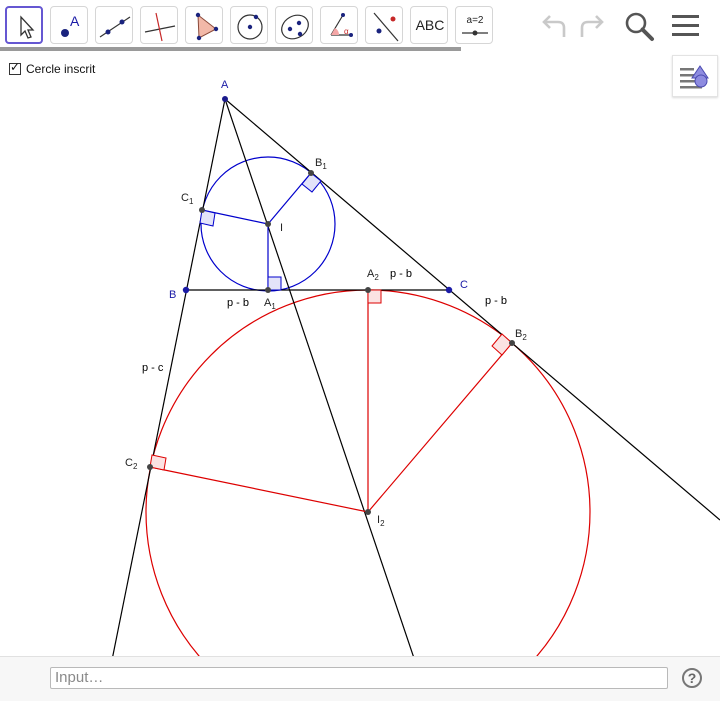 The width and height of the screenshot is (720, 701). What do you see at coordinates (61, 69) in the screenshot?
I see `incircle-checkbox-label: Cercle inscrit` at bounding box center [61, 69].